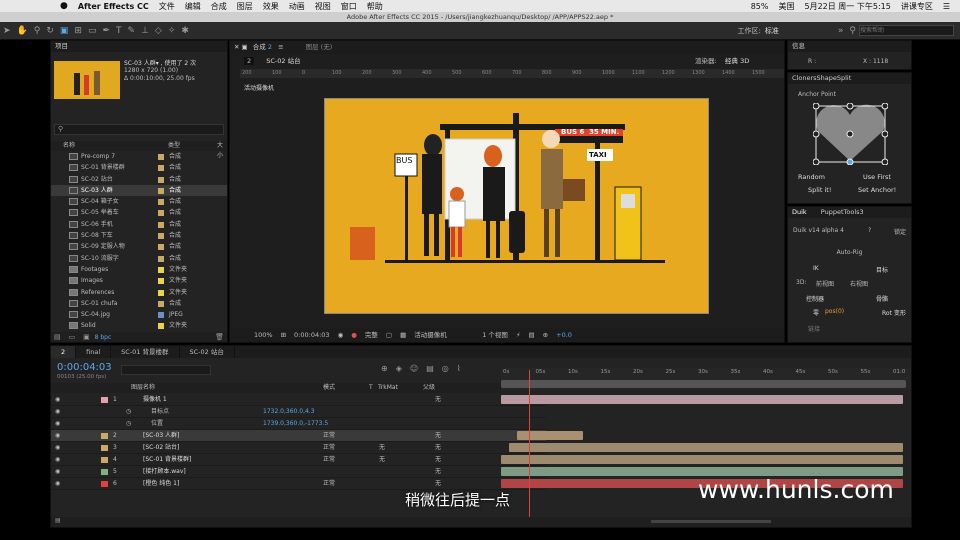  Describe the element at coordinates (532, 335) in the screenshot. I see `timeline-icon: ▤` at that location.